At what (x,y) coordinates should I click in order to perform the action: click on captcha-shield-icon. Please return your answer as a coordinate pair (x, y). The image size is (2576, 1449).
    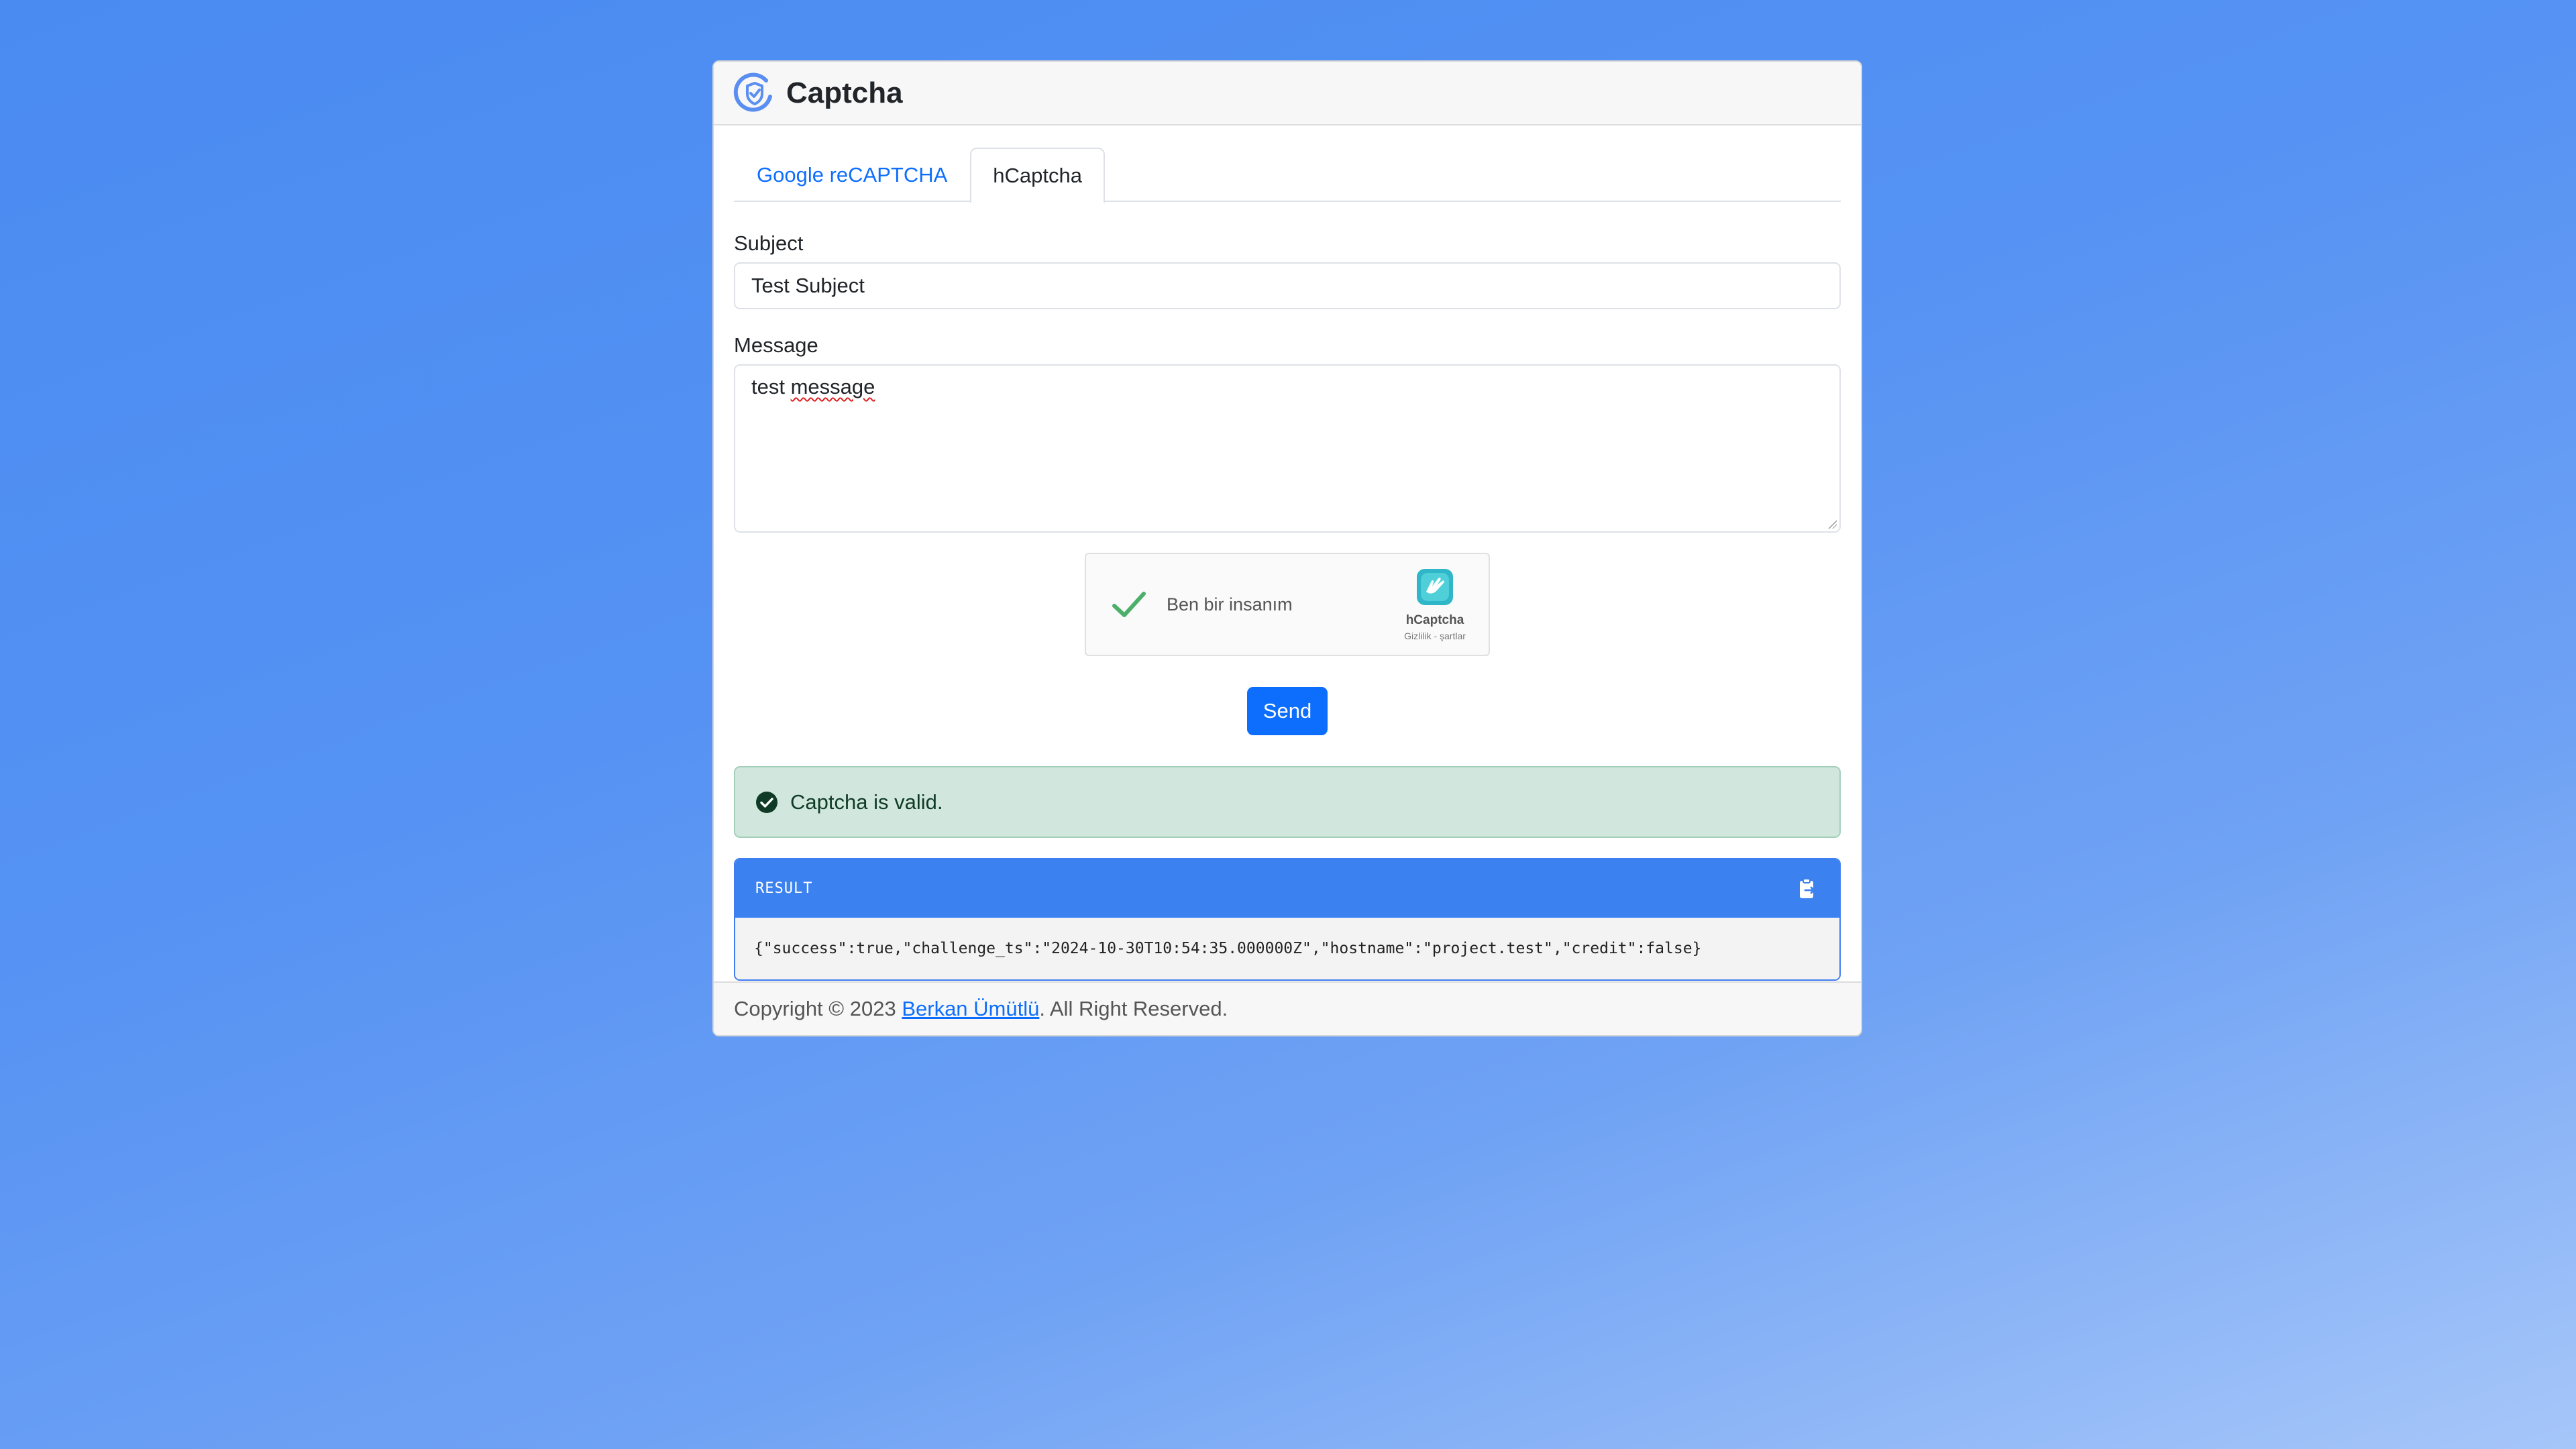
    Looking at the image, I should click on (752, 92).